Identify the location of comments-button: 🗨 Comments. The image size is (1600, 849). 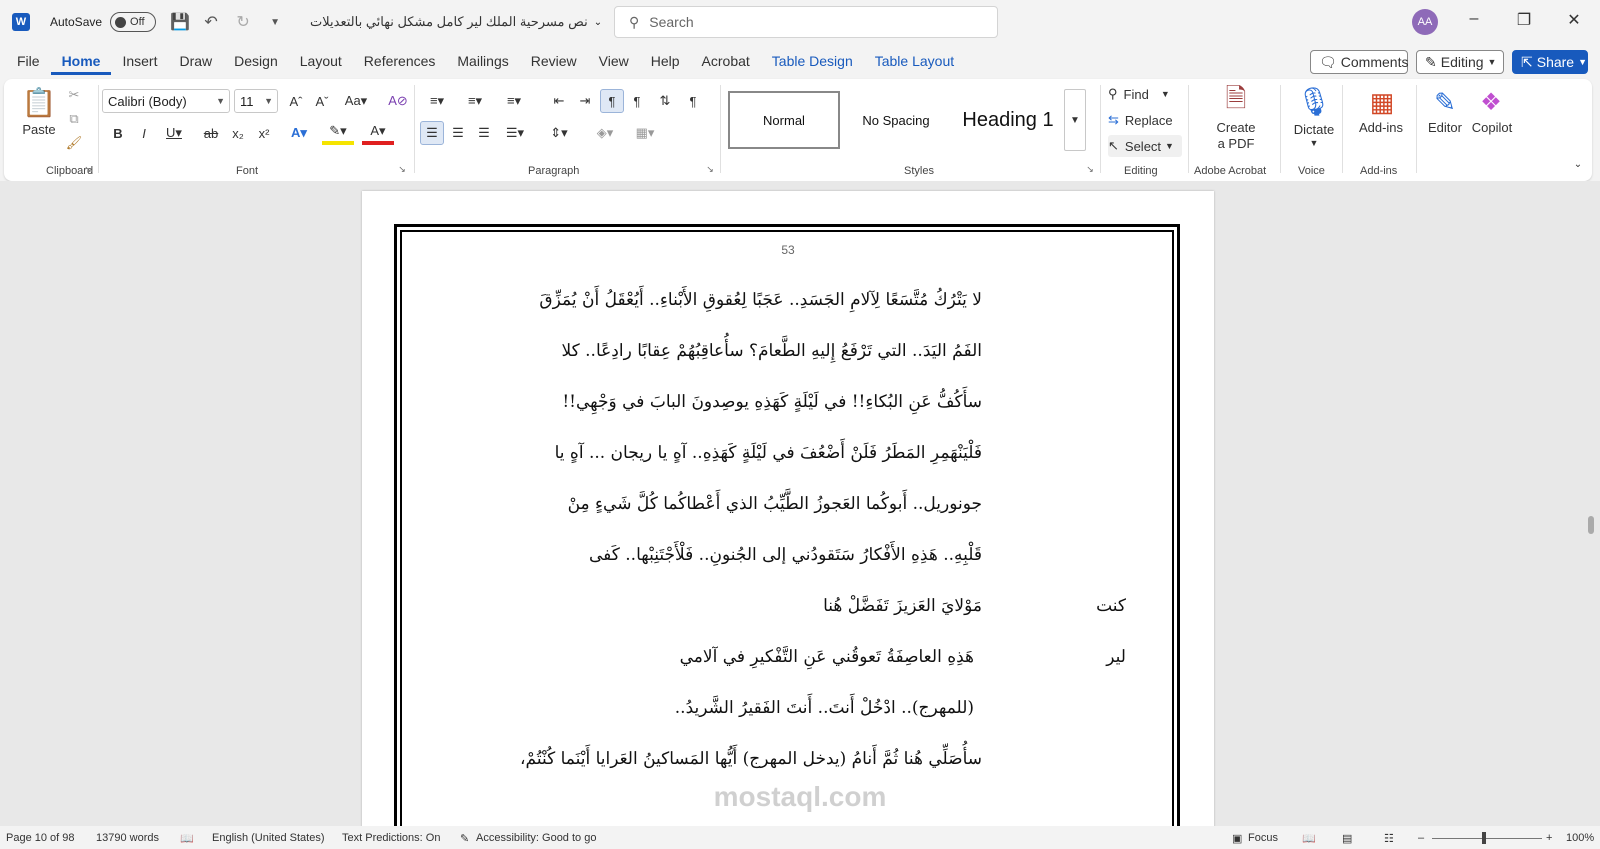
(1359, 62).